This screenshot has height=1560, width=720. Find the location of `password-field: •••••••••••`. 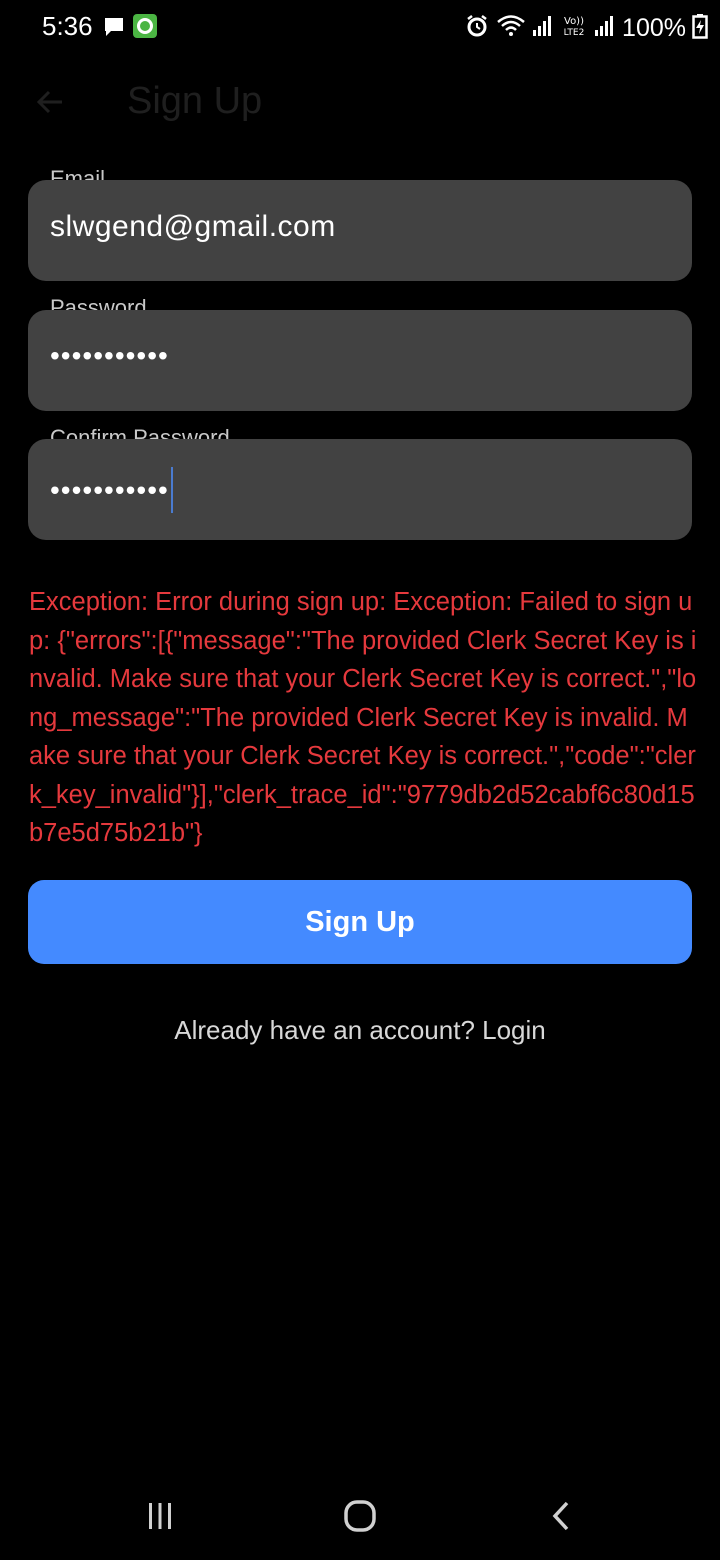

password-field: ••••••••••• is located at coordinates (360, 360).